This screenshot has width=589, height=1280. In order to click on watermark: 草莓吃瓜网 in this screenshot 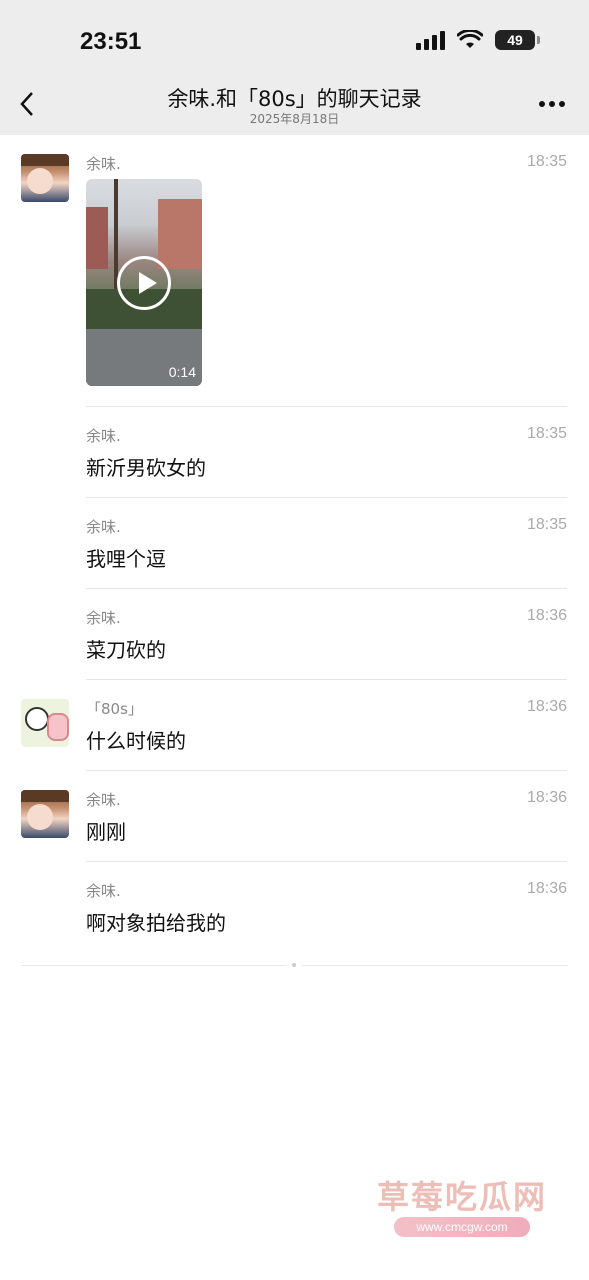, I will do `click(461, 1197)`.